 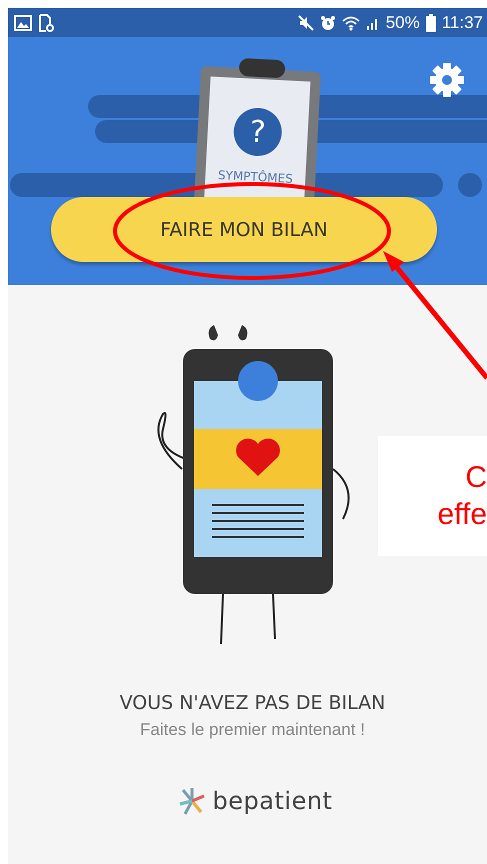 What do you see at coordinates (272, 801) in the screenshot?
I see `brand-name: bepatient` at bounding box center [272, 801].